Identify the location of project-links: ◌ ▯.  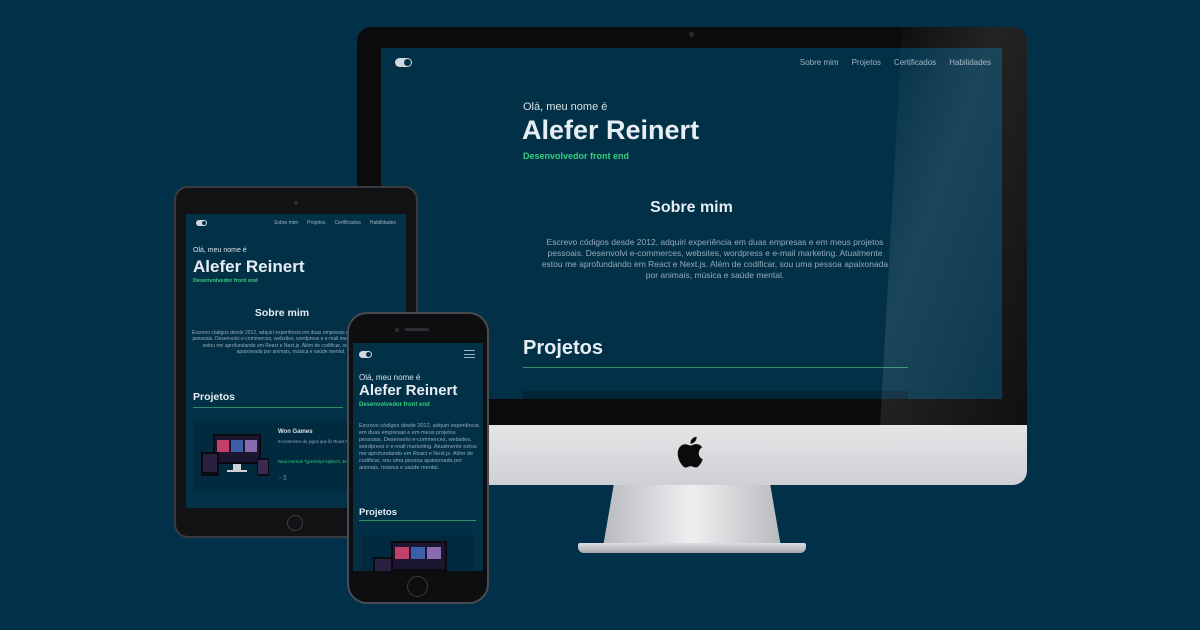
(282, 477).